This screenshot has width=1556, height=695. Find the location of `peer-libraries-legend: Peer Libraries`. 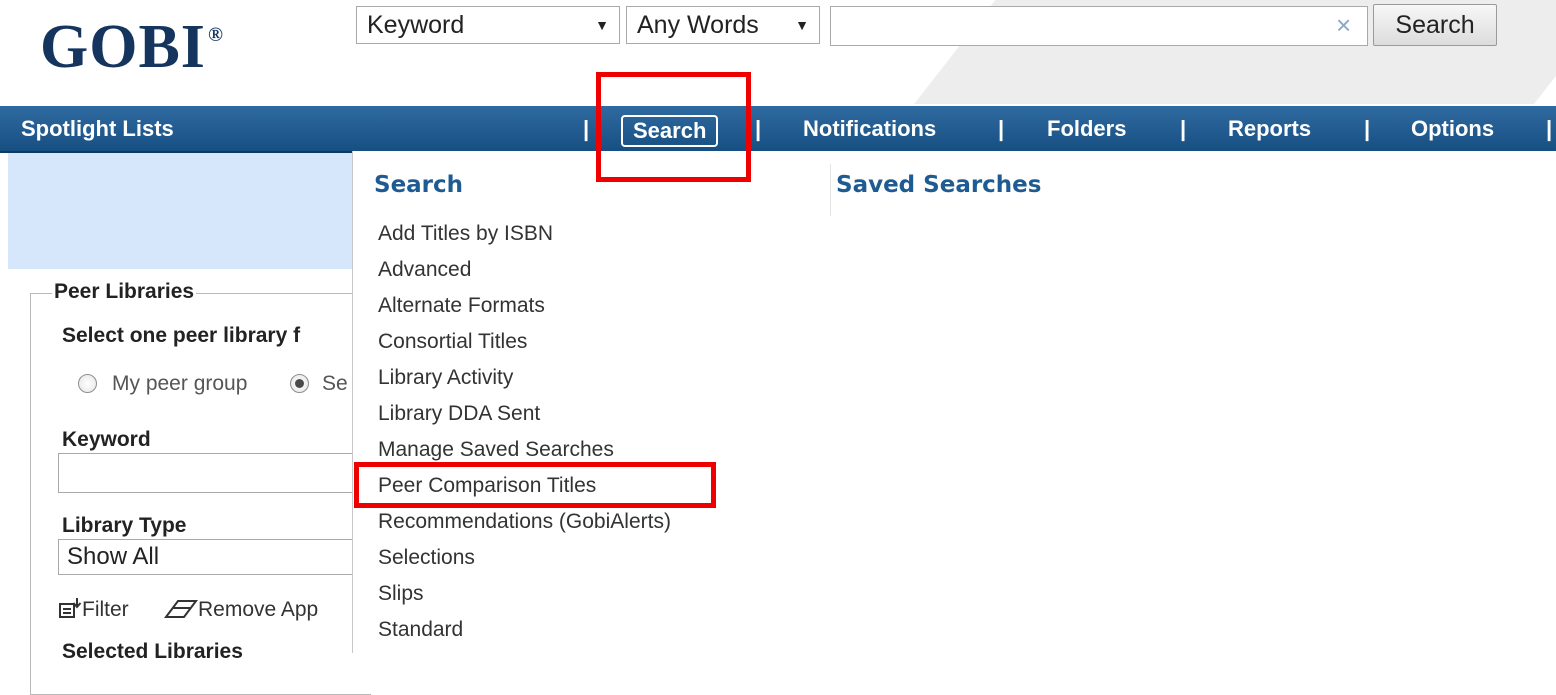

peer-libraries-legend: Peer Libraries is located at coordinates (124, 292).